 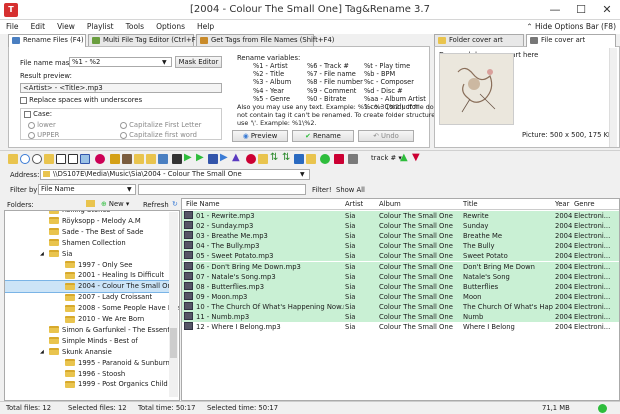 I want to click on open-folder-icon, so click(x=13, y=159).